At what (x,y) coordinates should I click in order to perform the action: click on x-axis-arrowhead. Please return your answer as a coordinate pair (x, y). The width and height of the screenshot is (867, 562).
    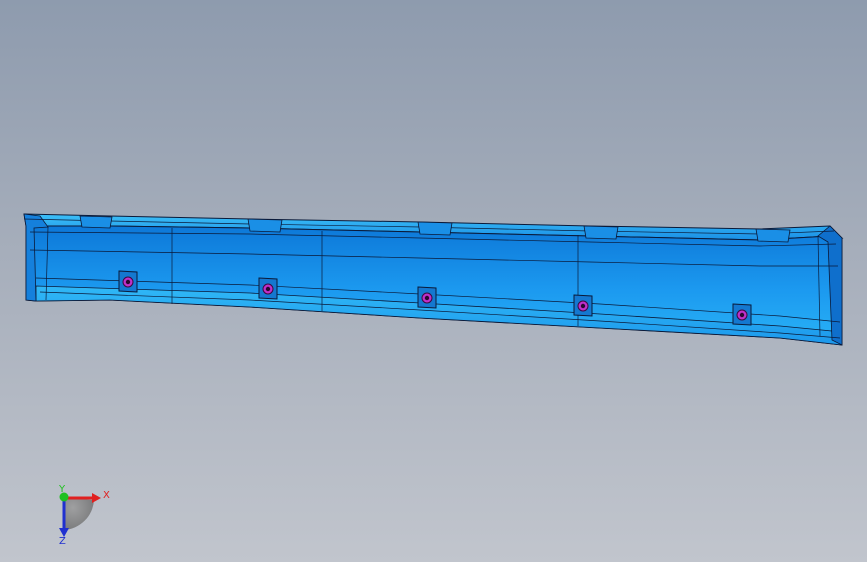
    Looking at the image, I should click on (96, 498).